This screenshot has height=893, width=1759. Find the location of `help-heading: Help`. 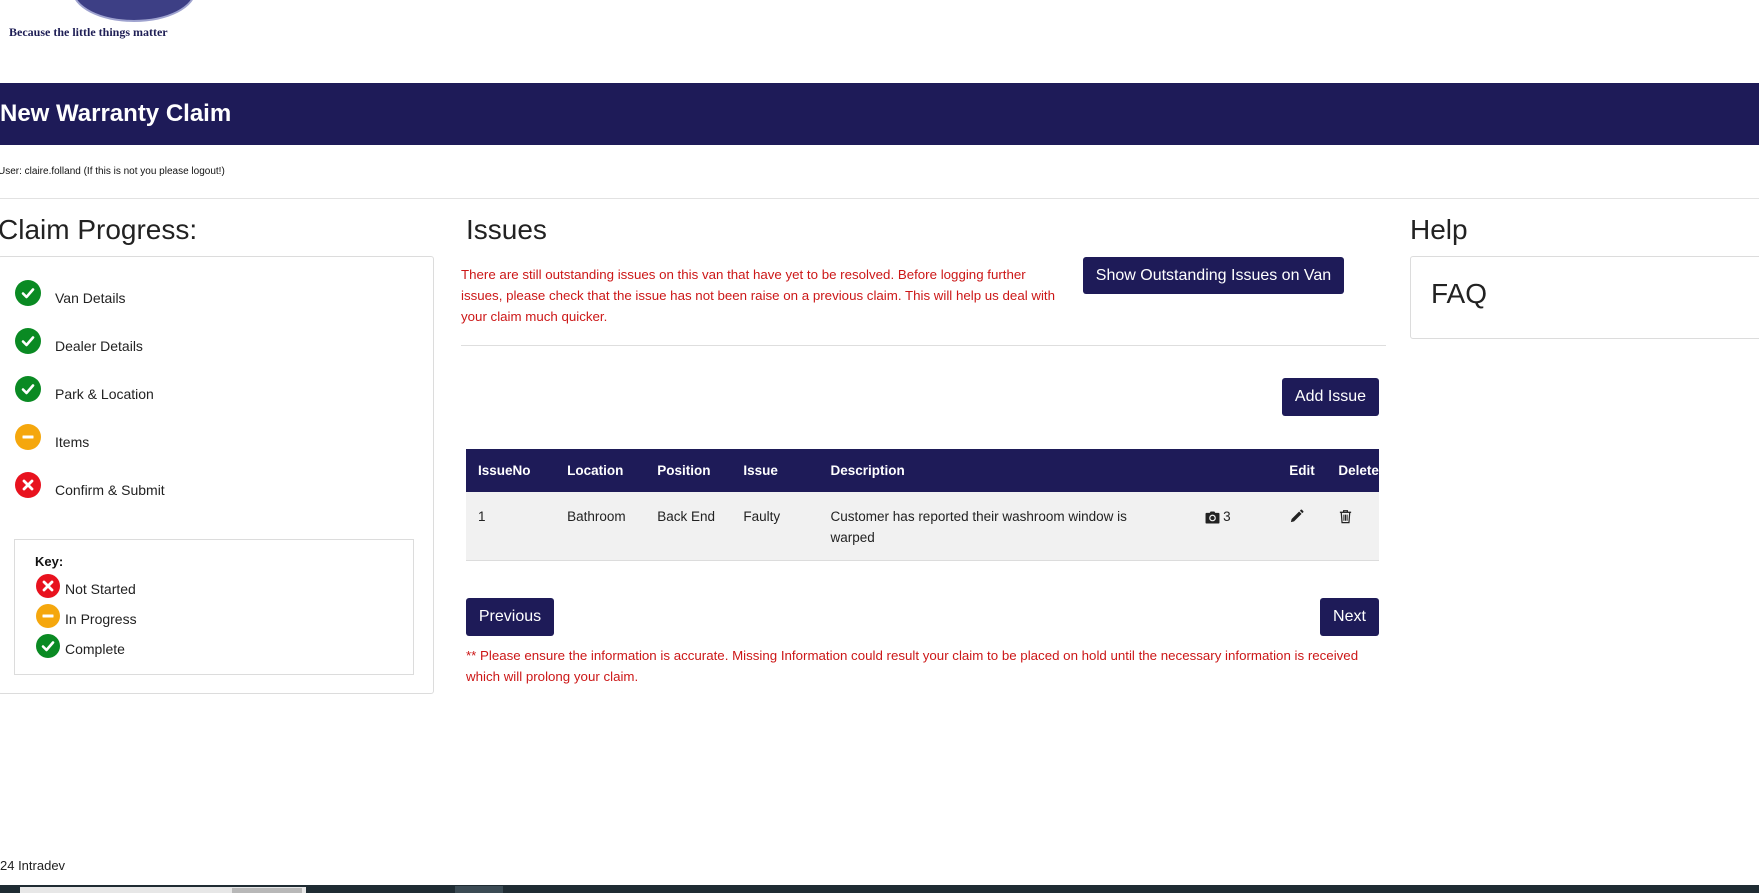

help-heading: Help is located at coordinates (1439, 229).